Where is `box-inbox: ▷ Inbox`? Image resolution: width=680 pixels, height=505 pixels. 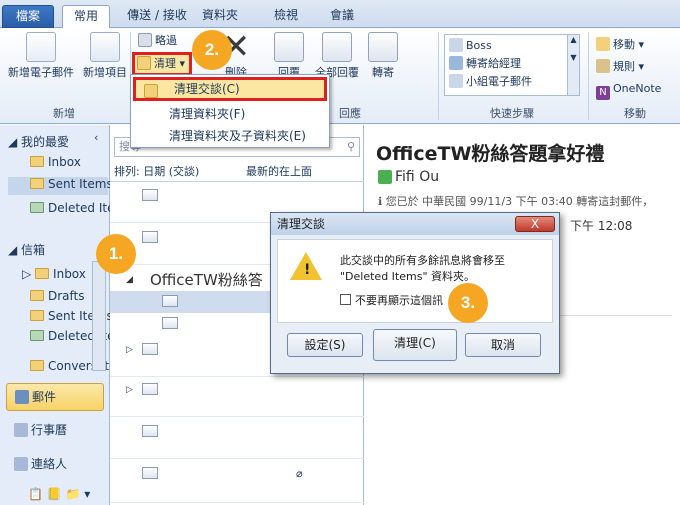
box-inbox: ▷ Inbox is located at coordinates (54, 274).